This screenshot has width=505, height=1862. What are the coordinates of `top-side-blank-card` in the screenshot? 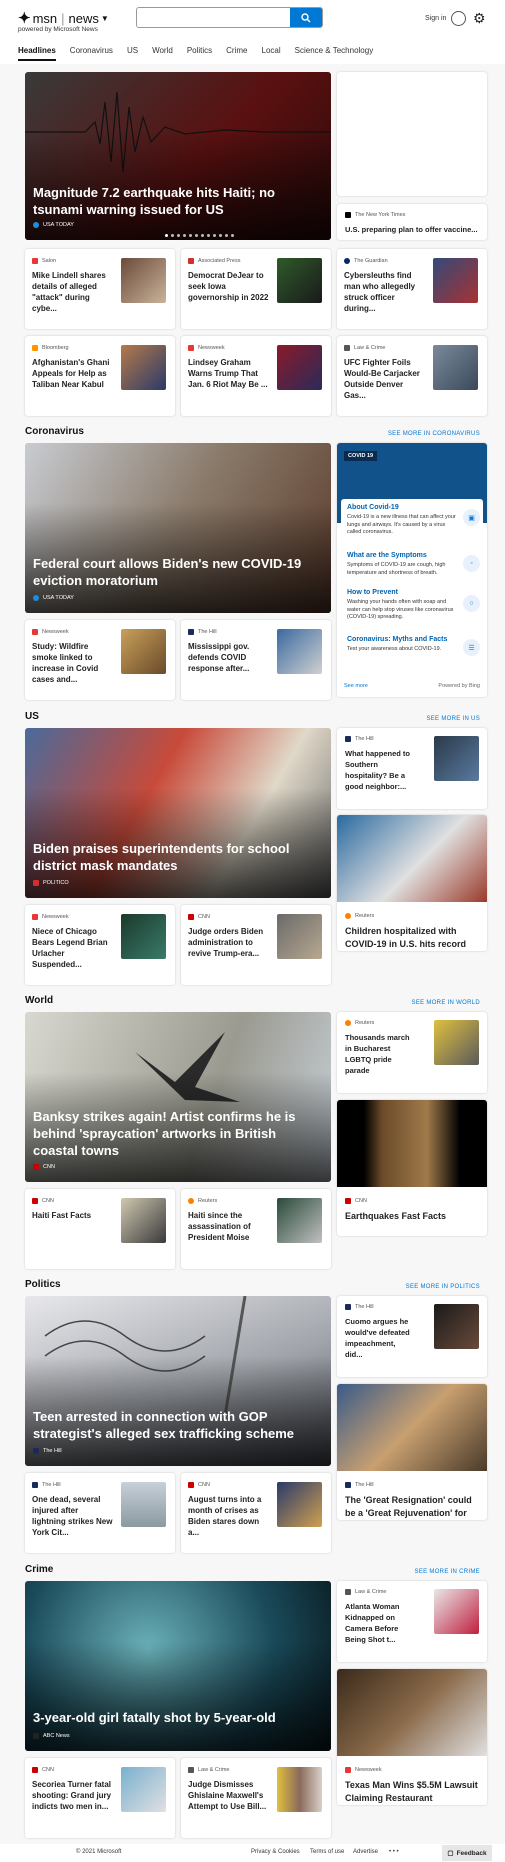 It's located at (412, 134).